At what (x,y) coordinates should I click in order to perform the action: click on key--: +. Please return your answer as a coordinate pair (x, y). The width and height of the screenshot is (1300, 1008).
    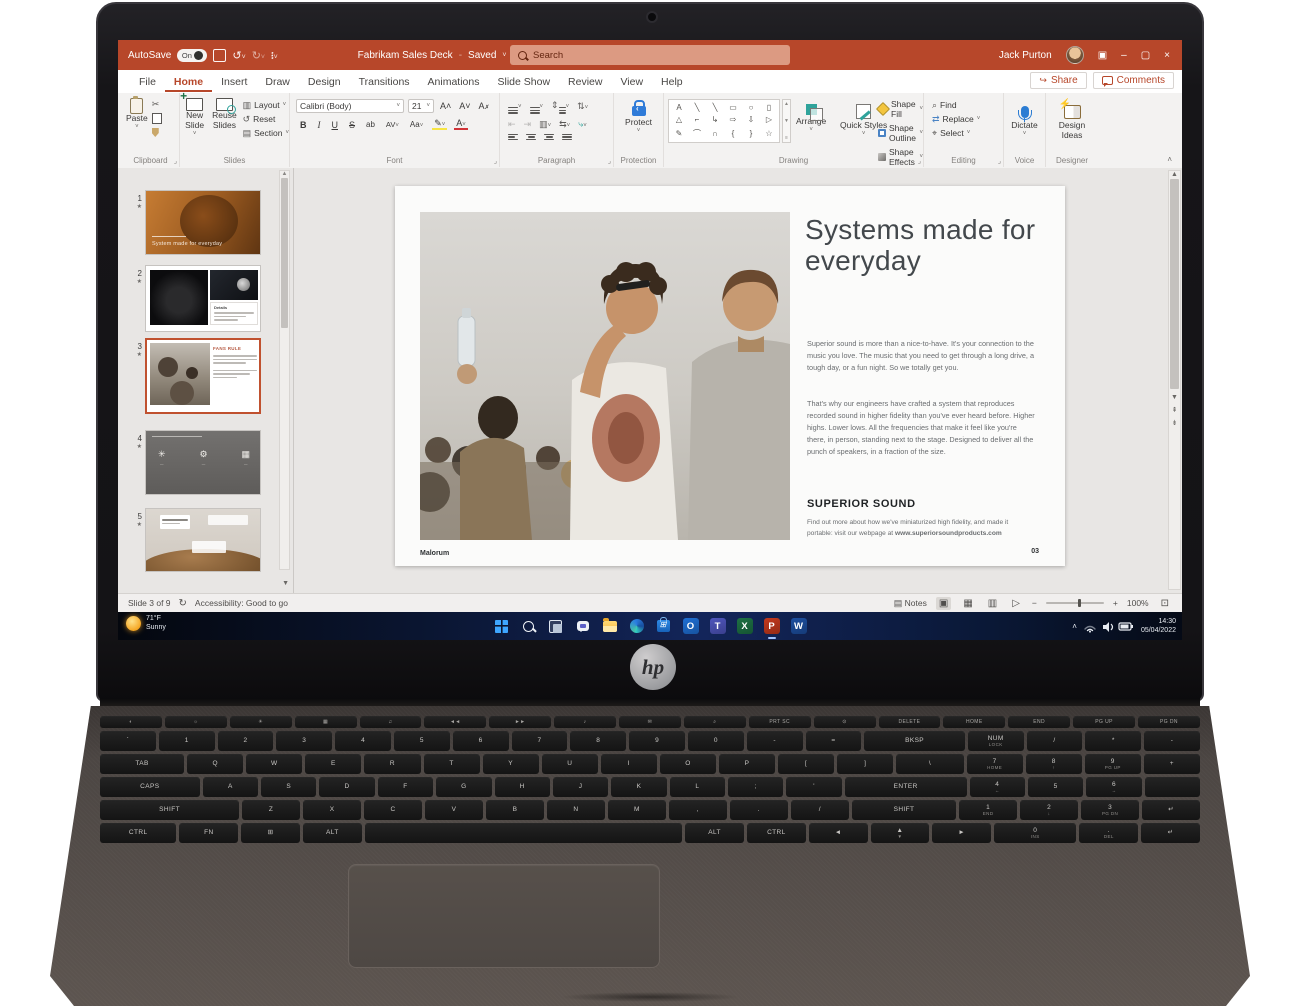
    Looking at the image, I should click on (1171, 764).